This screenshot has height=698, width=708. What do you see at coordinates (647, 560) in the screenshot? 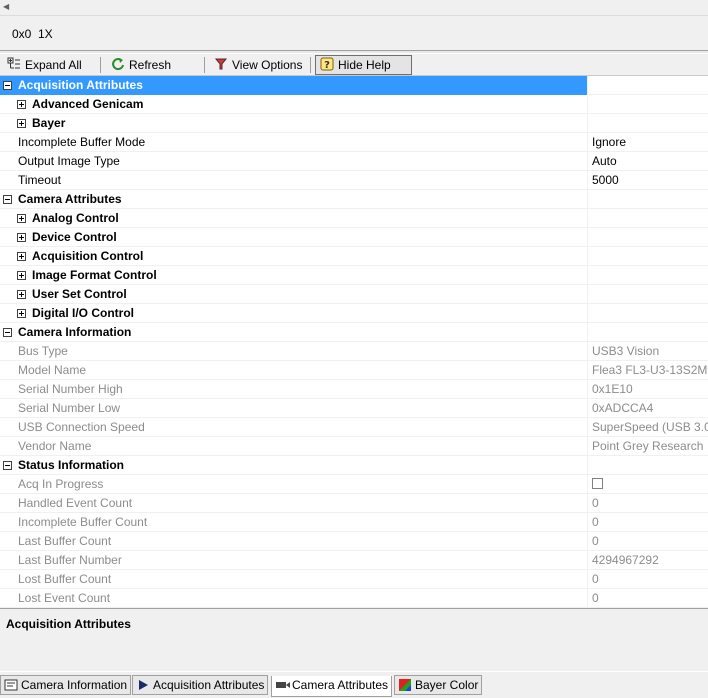
I see `property-value: 4294967292` at bounding box center [647, 560].